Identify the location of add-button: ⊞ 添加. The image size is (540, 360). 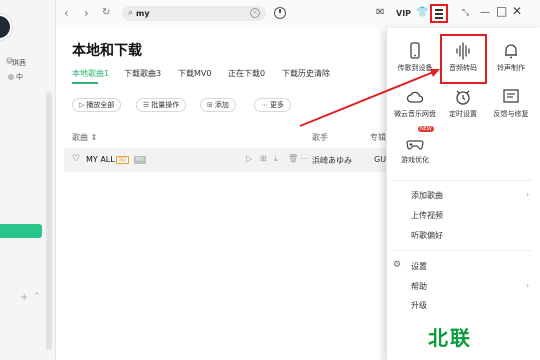
(218, 105).